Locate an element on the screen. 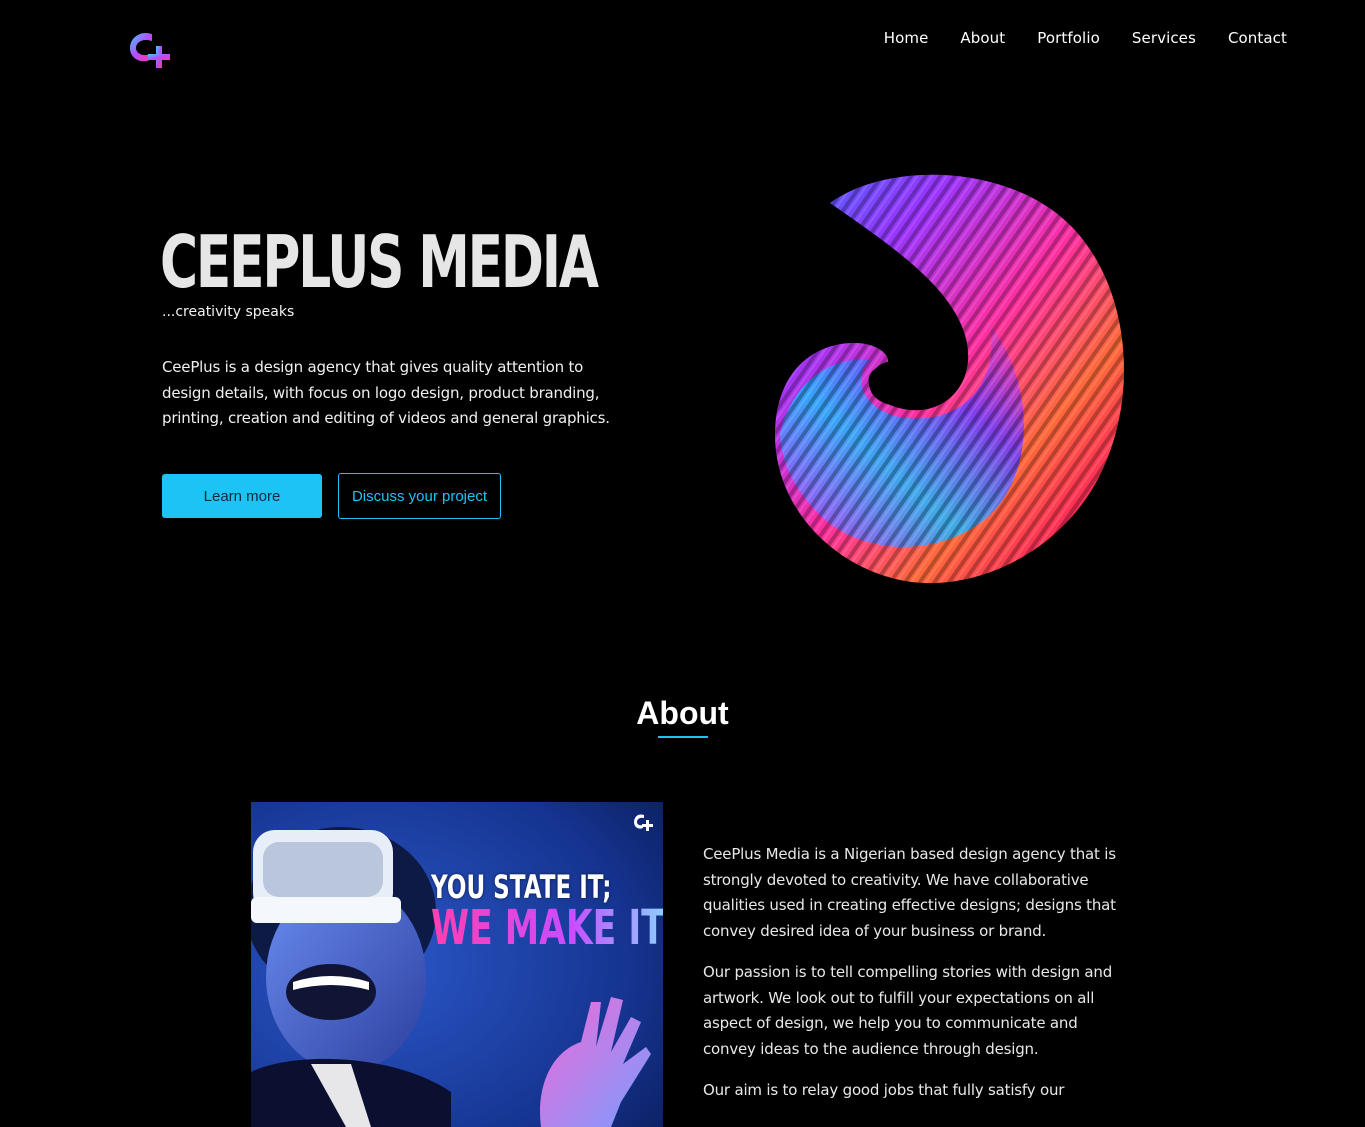 The height and width of the screenshot is (1127, 1365). about-promo-image: YOU STATE IT; WE MAKE IT is located at coordinates (457, 964).